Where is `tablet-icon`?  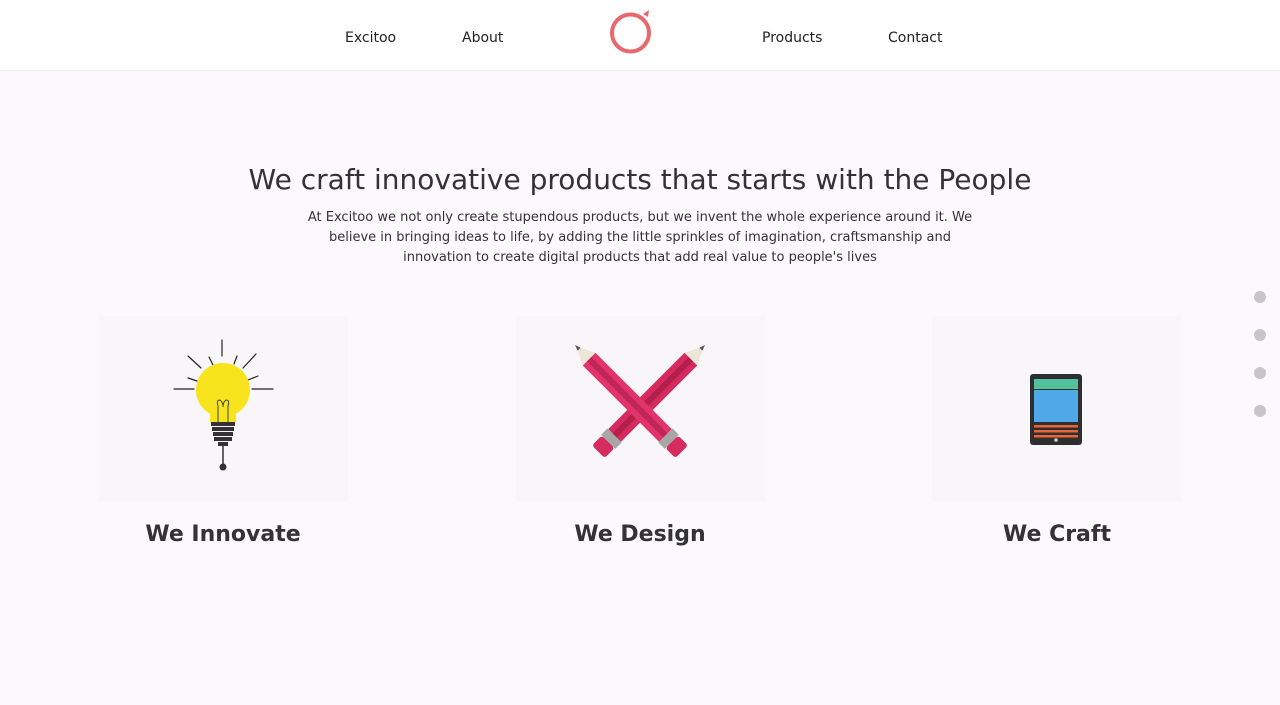
tablet-icon is located at coordinates (1056, 409).